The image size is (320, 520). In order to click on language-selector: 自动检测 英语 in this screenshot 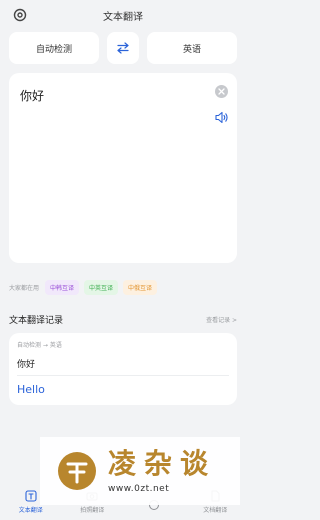, I will do `click(123, 48)`.